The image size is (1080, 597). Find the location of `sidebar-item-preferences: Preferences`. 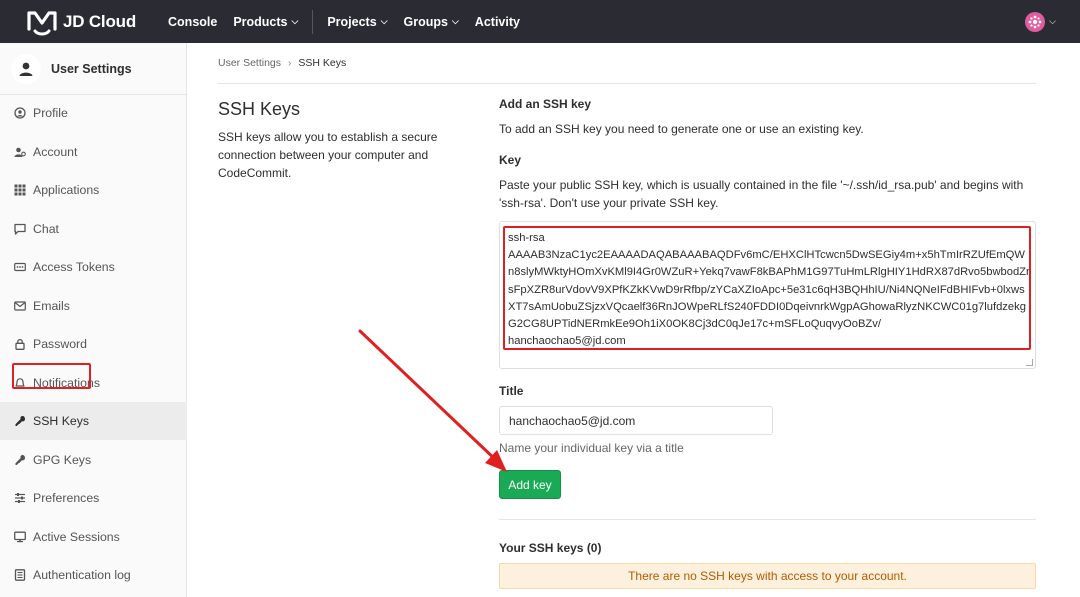

sidebar-item-preferences: Preferences is located at coordinates (93, 498).